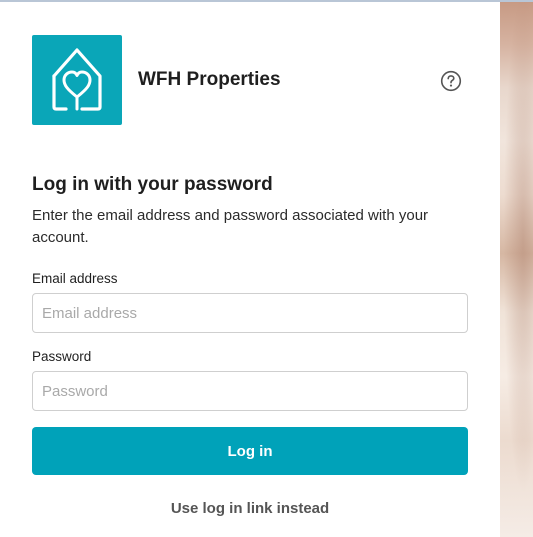 The image size is (533, 537). What do you see at coordinates (62, 356) in the screenshot?
I see `password-label: Password` at bounding box center [62, 356].